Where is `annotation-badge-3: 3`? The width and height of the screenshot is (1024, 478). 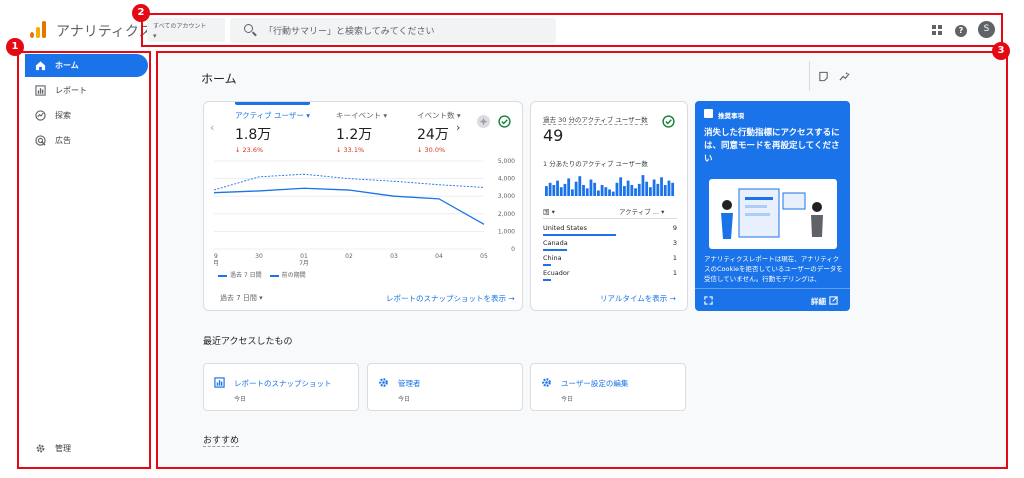
annotation-badge-3: 3 is located at coordinates (1001, 51).